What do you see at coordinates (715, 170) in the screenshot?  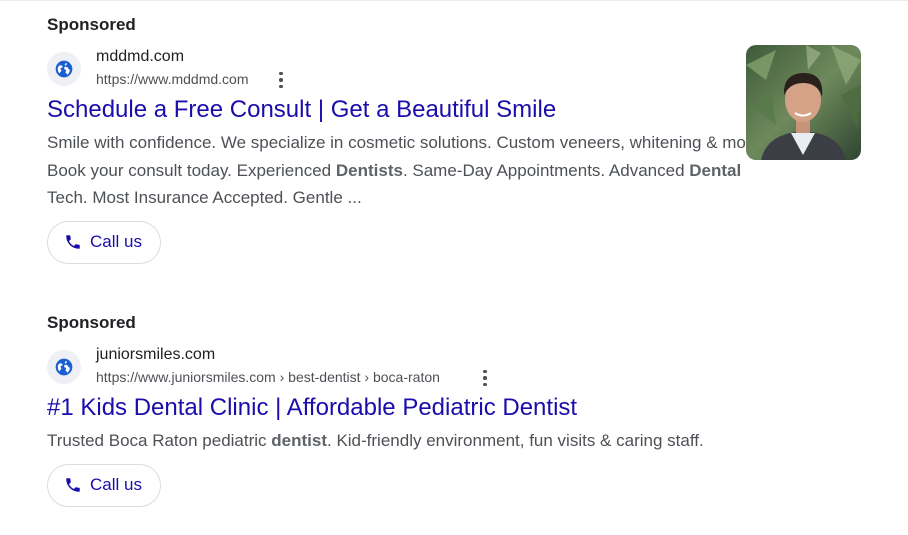 I see `highlighted-keyword: Dental` at bounding box center [715, 170].